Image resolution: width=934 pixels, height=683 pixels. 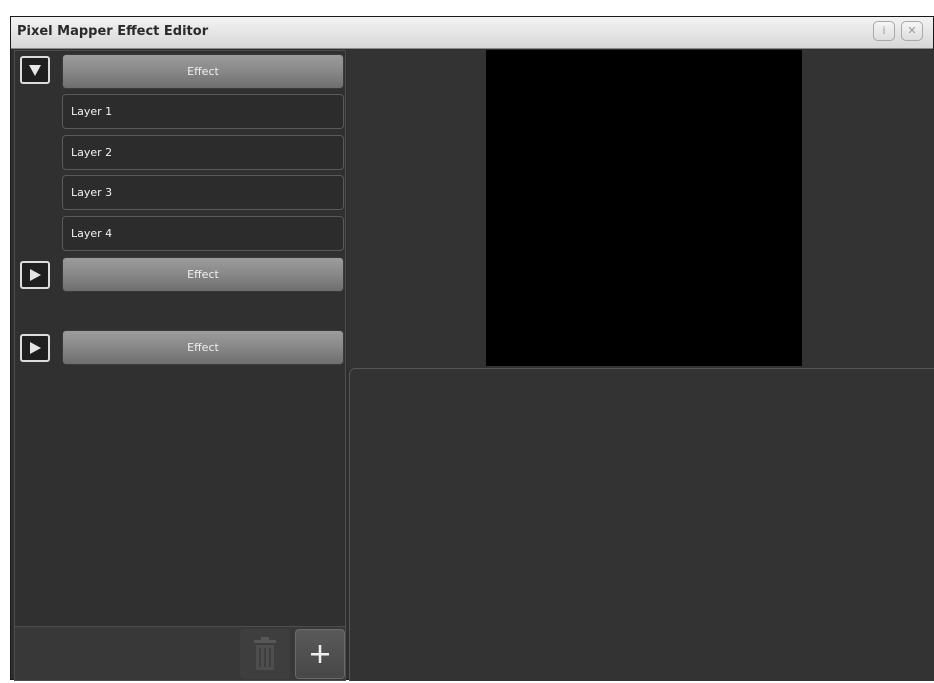 I want to click on layer-item: Layer 1, so click(x=203, y=111).